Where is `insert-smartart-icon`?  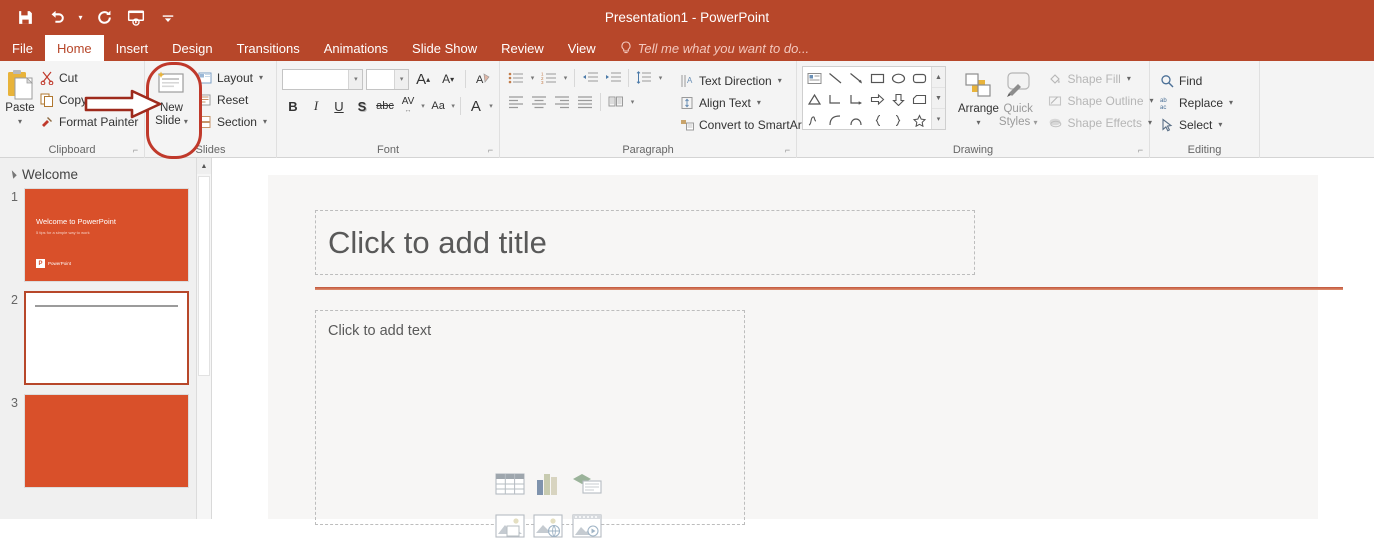 insert-smartart-icon is located at coordinates (587, 486).